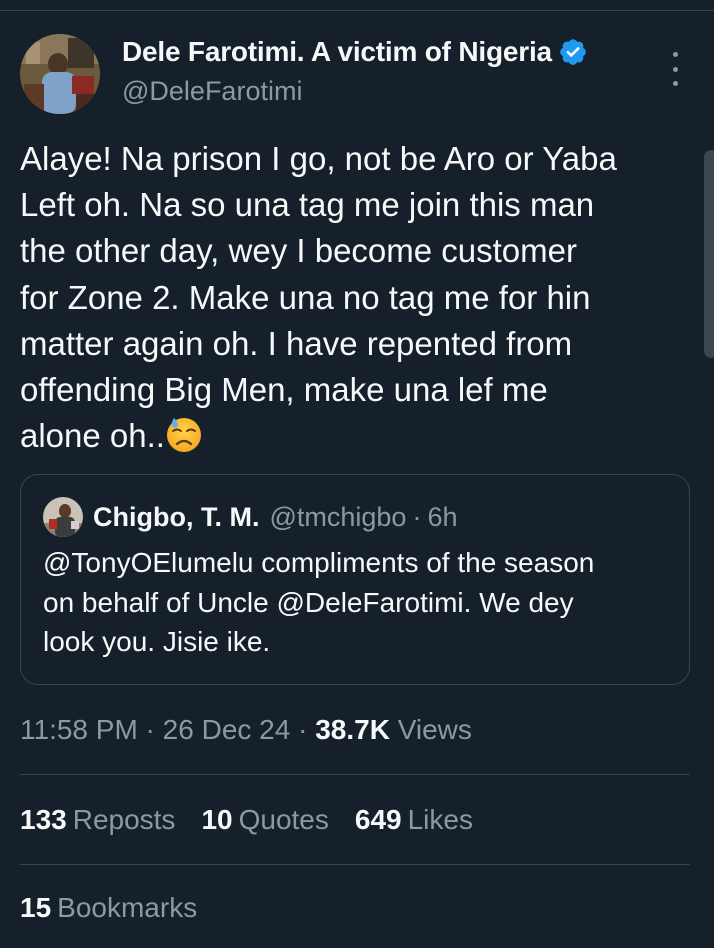 The height and width of the screenshot is (948, 714). I want to click on views-label: Views, so click(430, 729).